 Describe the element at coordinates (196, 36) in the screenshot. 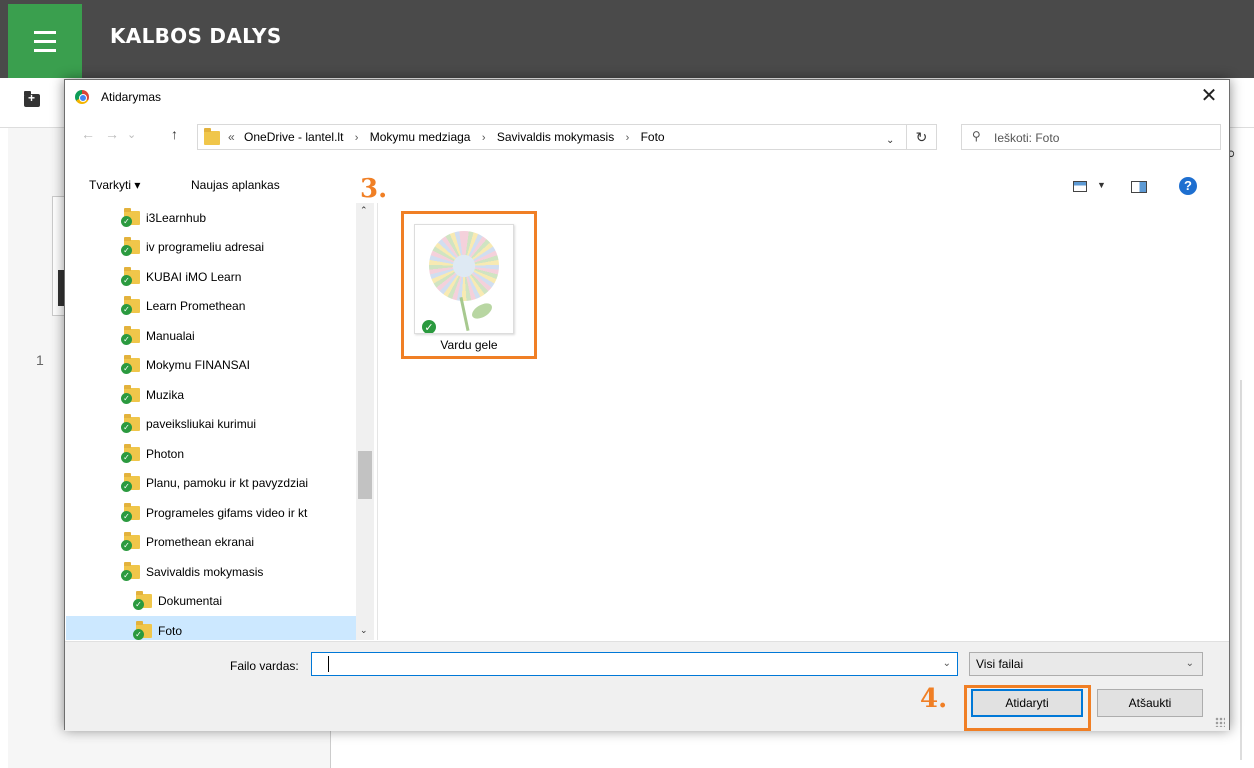

I see `app-title: KALBOS DALYS` at that location.